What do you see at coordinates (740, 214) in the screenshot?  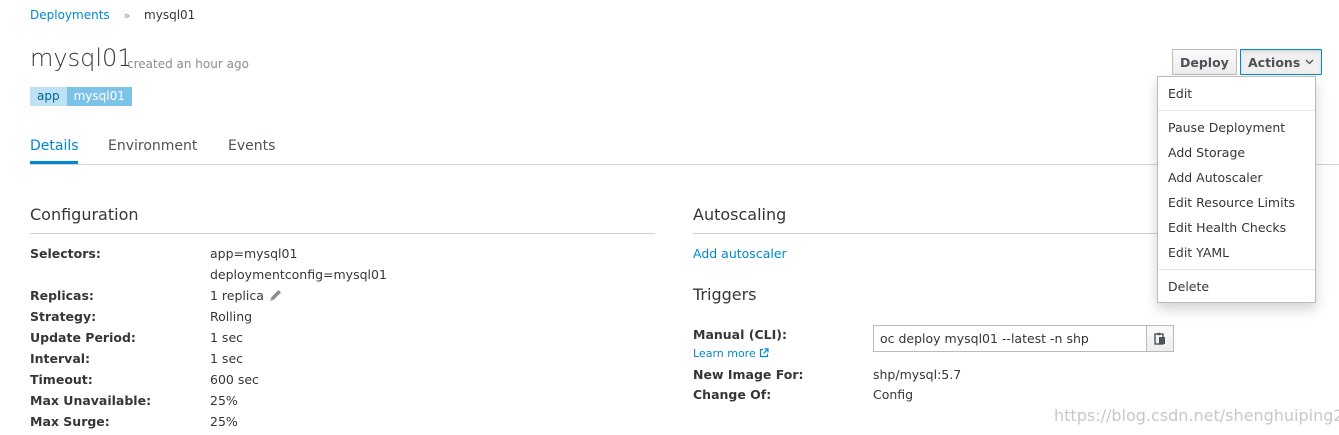 I see `autoscaling-heading: Autoscaling` at bounding box center [740, 214].